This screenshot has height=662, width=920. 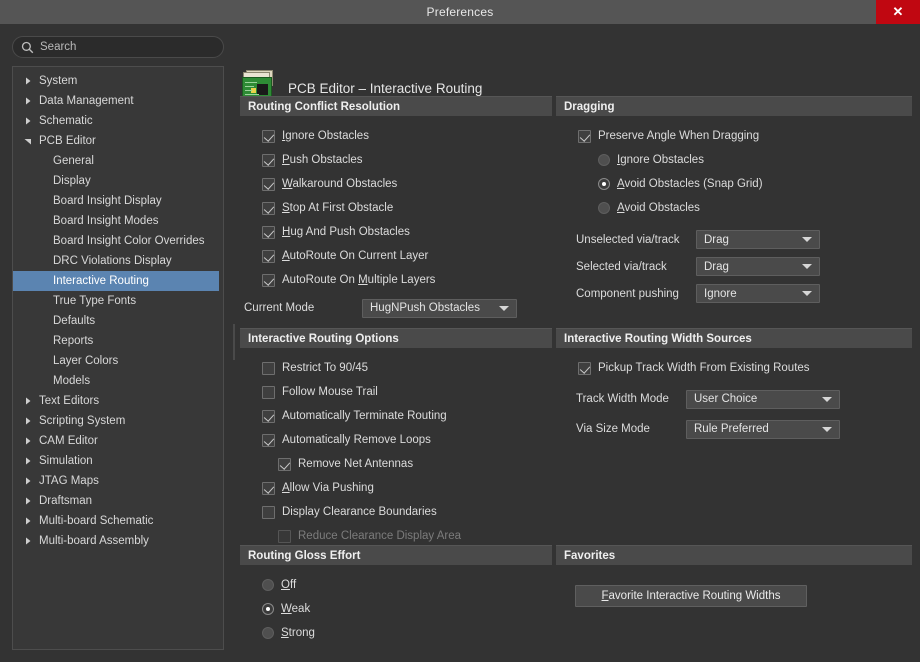 I want to click on radio-row-weak: Weak, so click(x=396, y=609).